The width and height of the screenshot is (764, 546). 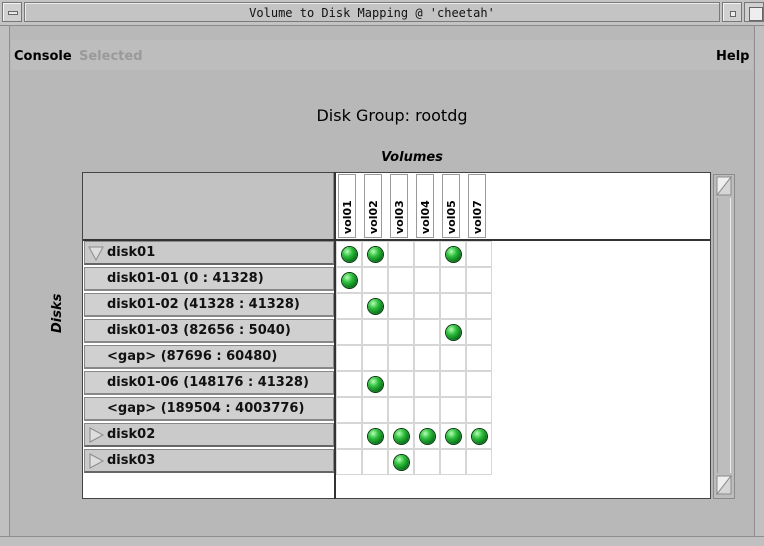 What do you see at coordinates (724, 186) in the screenshot?
I see `scroll-up-arrow-icon` at bounding box center [724, 186].